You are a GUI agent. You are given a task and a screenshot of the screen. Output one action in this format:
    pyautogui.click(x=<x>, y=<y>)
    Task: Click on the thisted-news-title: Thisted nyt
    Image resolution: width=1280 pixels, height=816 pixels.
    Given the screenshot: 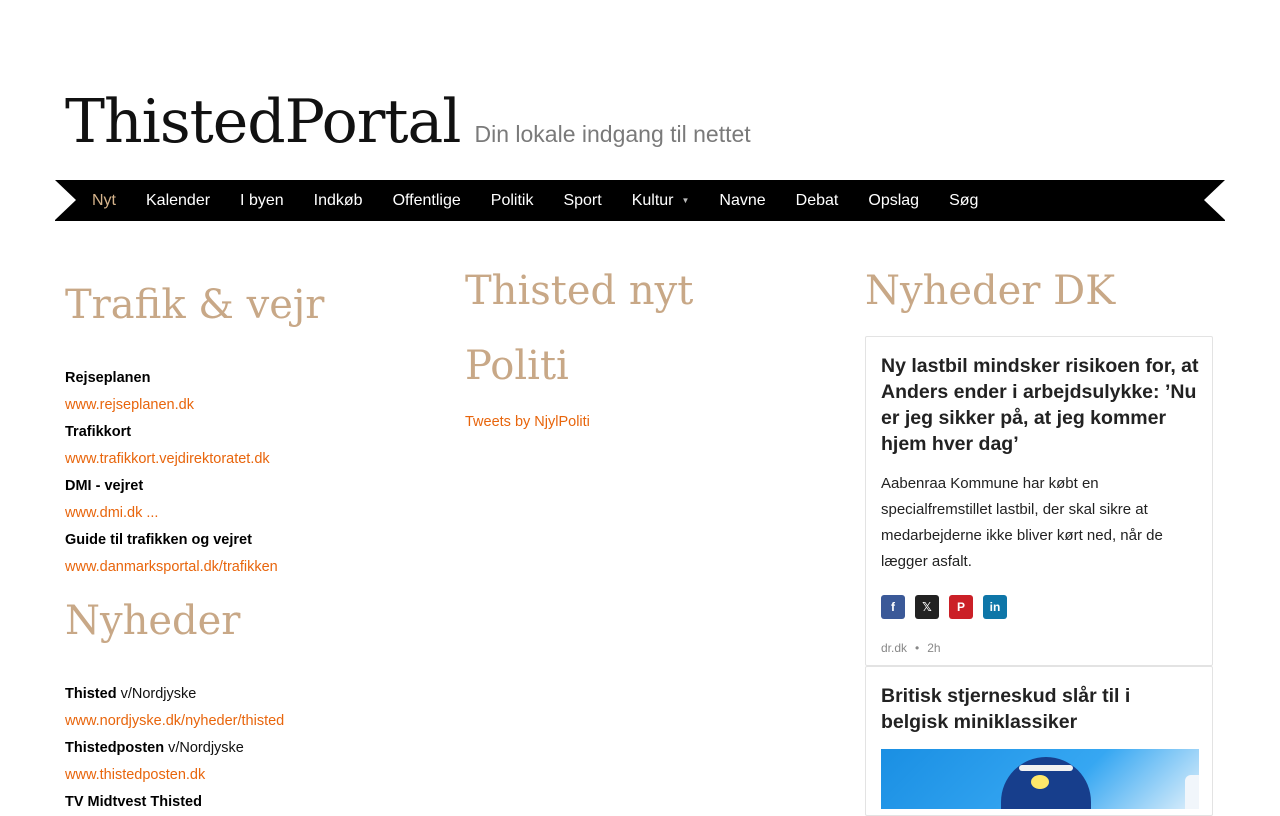 What is the action you would take?
    pyautogui.click(x=579, y=291)
    